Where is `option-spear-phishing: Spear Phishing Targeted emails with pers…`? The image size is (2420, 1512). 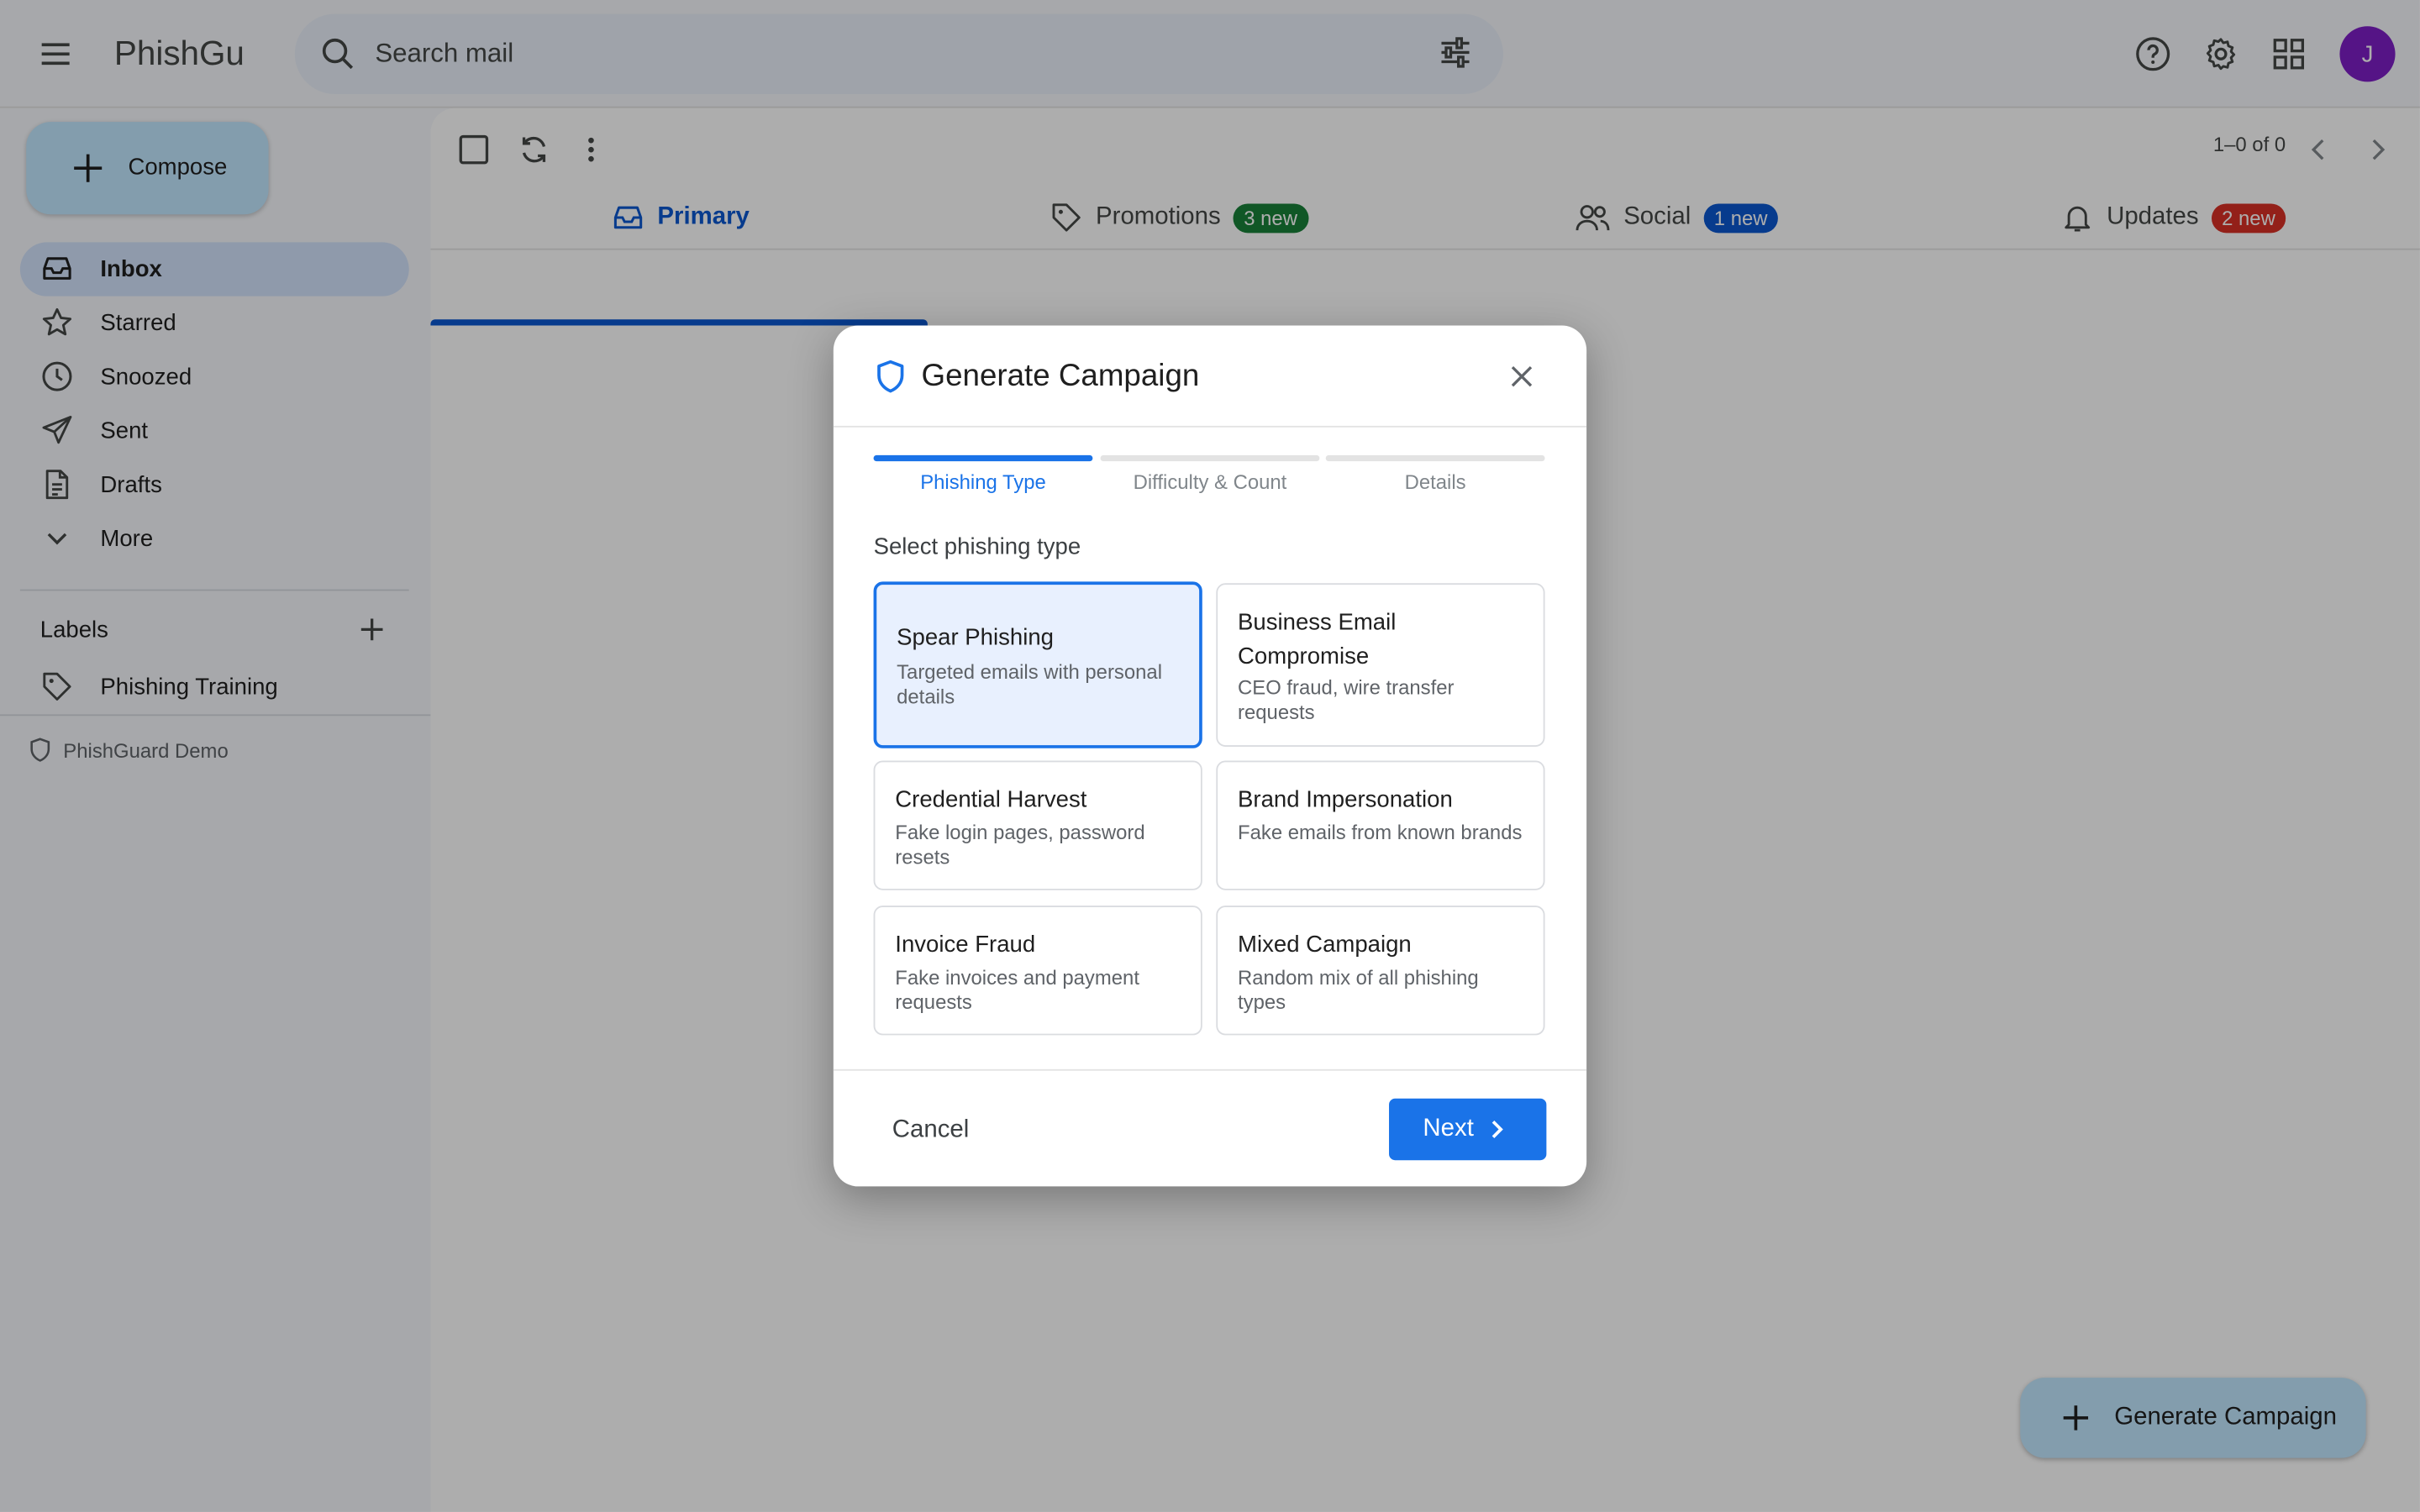
option-spear-phishing: Spear Phishing Targeted emails with pers… is located at coordinates (1037, 664).